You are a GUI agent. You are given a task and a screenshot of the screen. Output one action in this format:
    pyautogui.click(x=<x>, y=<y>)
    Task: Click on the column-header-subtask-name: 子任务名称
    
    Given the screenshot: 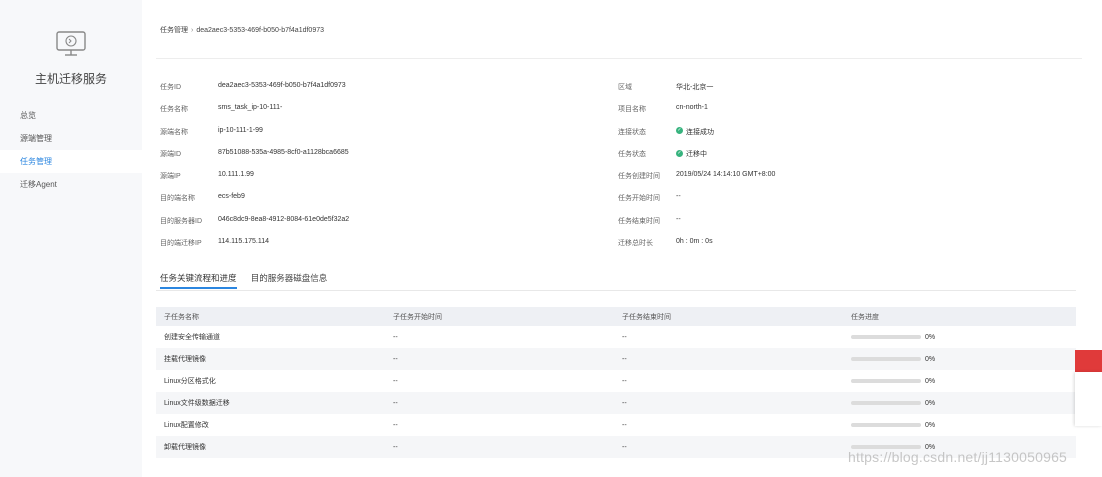 What is the action you would take?
    pyautogui.click(x=270, y=316)
    